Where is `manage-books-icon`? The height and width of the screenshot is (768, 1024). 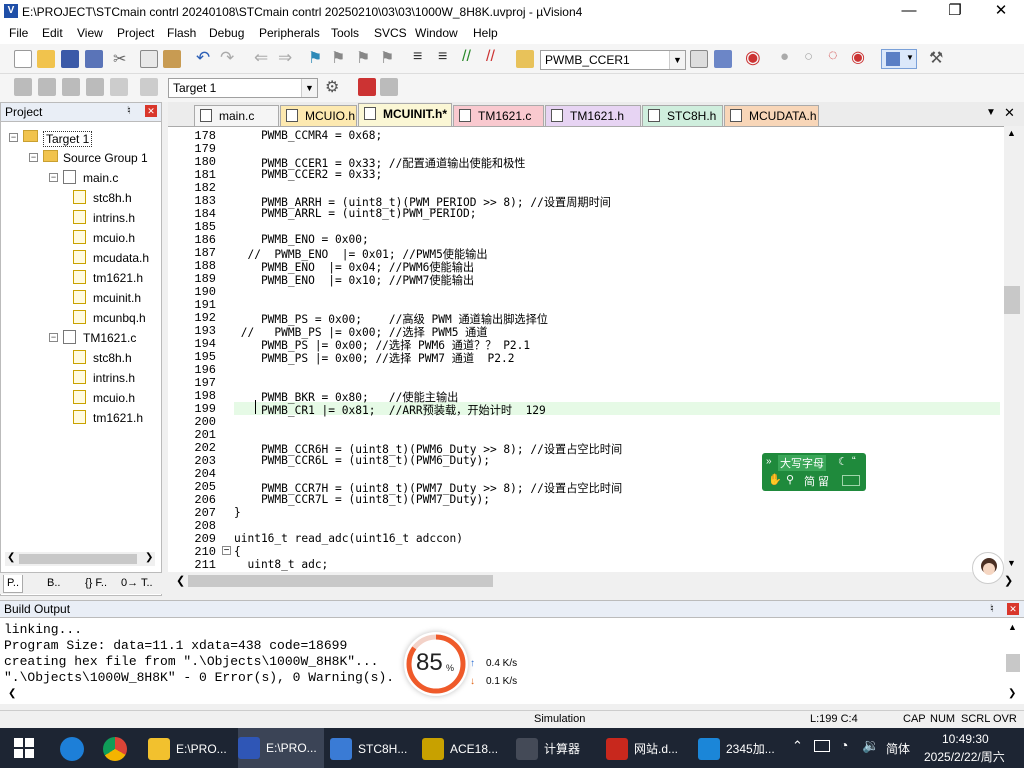 manage-books-icon is located at coordinates (389, 87).